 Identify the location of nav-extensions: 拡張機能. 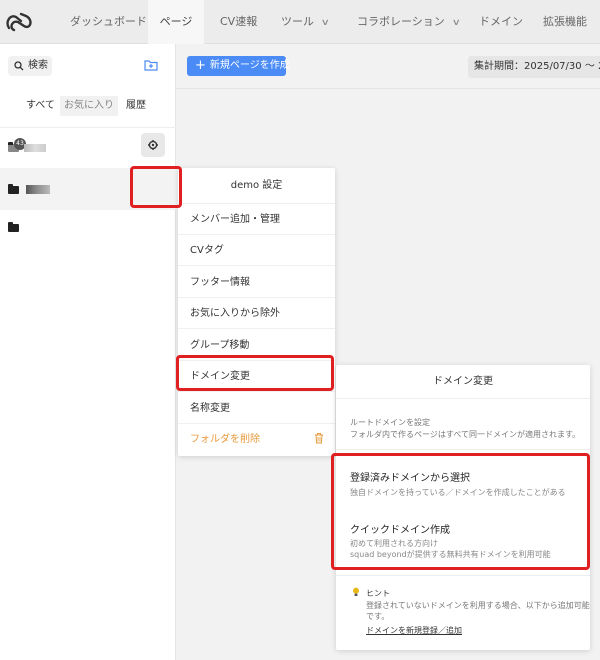
(565, 22).